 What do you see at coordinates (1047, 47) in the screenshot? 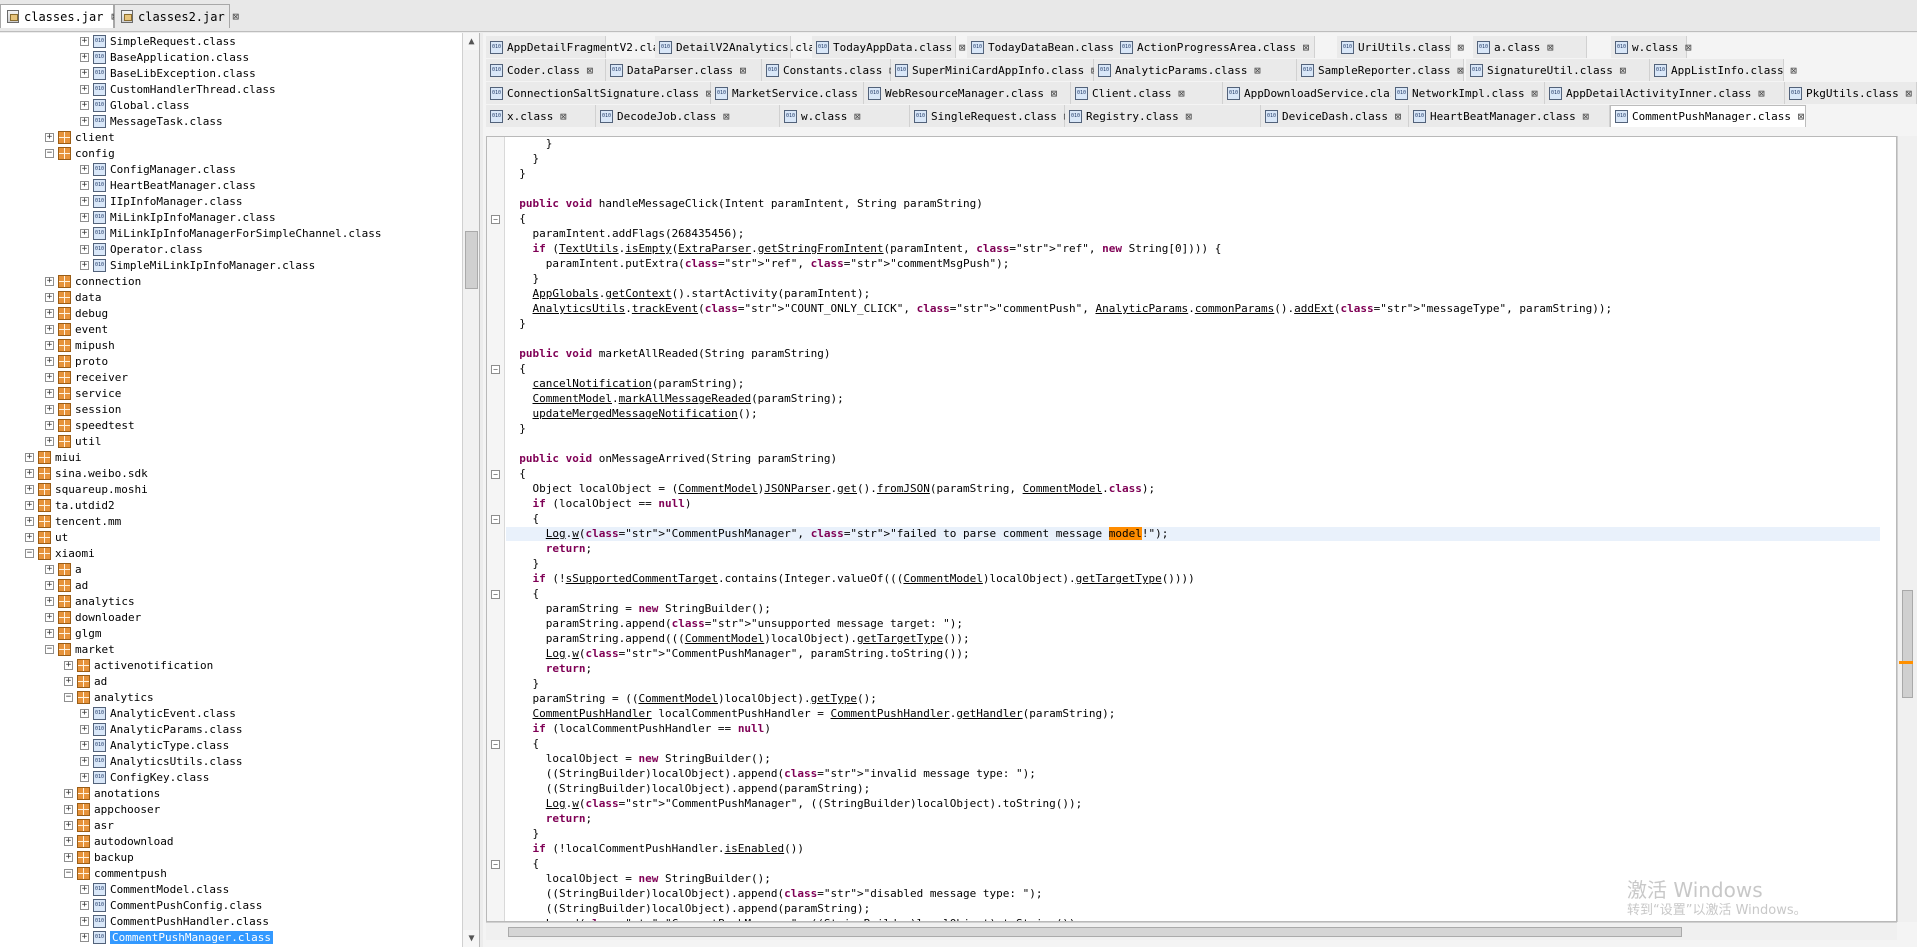
I see `editor-tab-3: 010TodayDataBean.class⊠` at bounding box center [1047, 47].